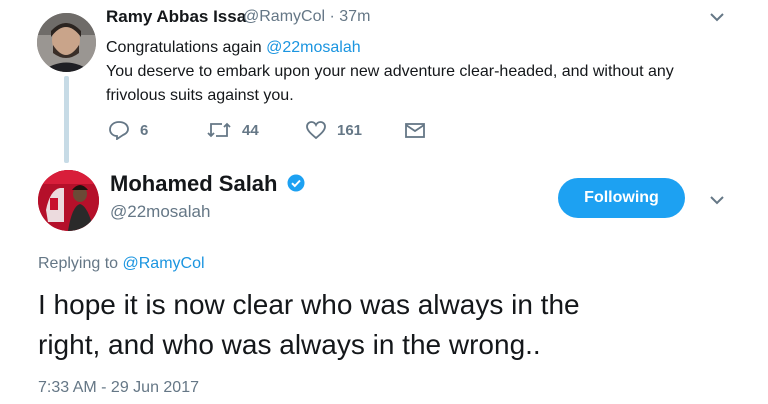 This screenshot has width=768, height=404. I want to click on replying-to-line: Replying to @RamyCol, so click(121, 264).